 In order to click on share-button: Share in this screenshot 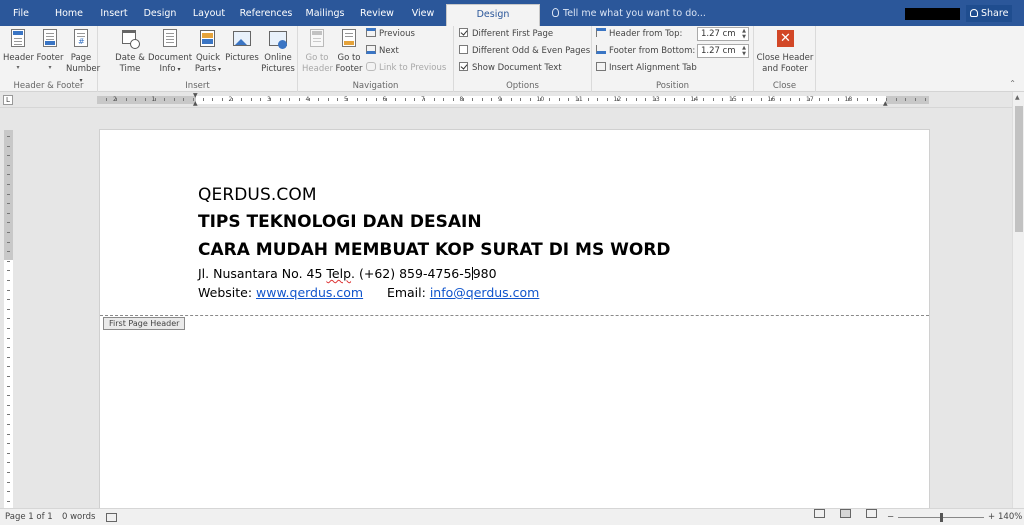, I will do `click(989, 13)`.